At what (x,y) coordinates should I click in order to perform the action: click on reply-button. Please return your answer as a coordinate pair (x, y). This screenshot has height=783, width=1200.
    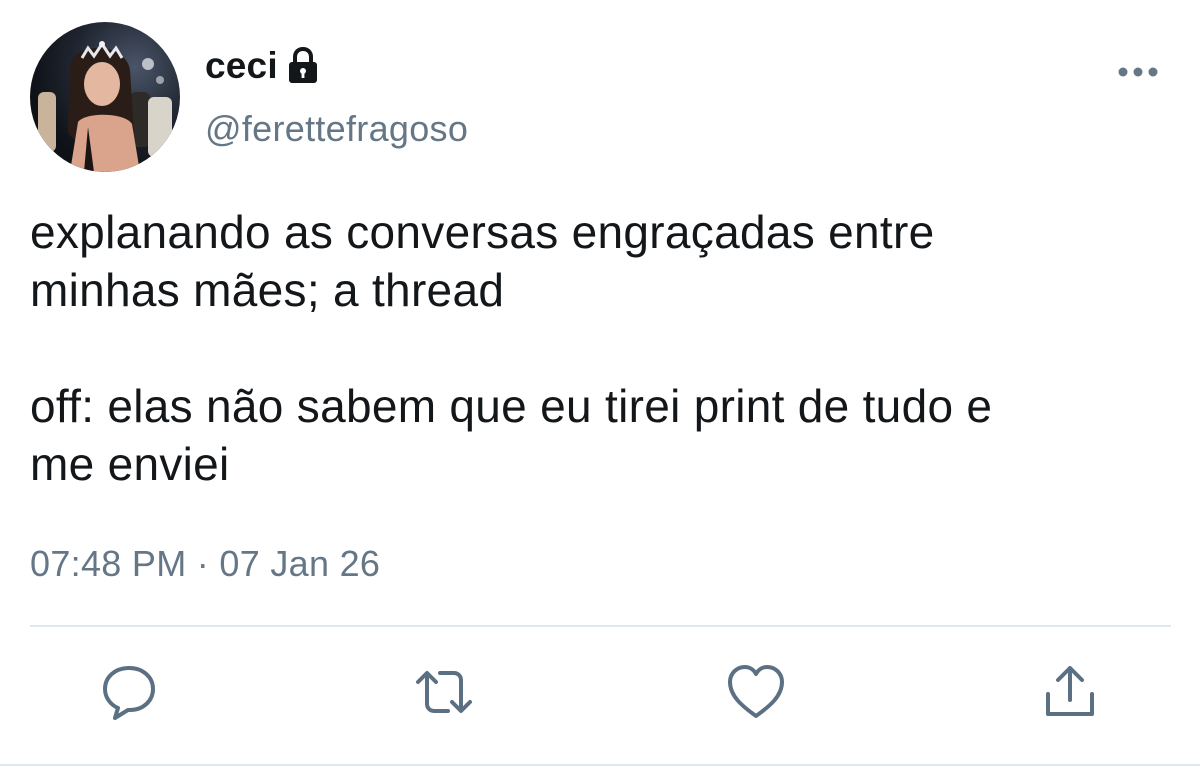
    Looking at the image, I should click on (129, 692).